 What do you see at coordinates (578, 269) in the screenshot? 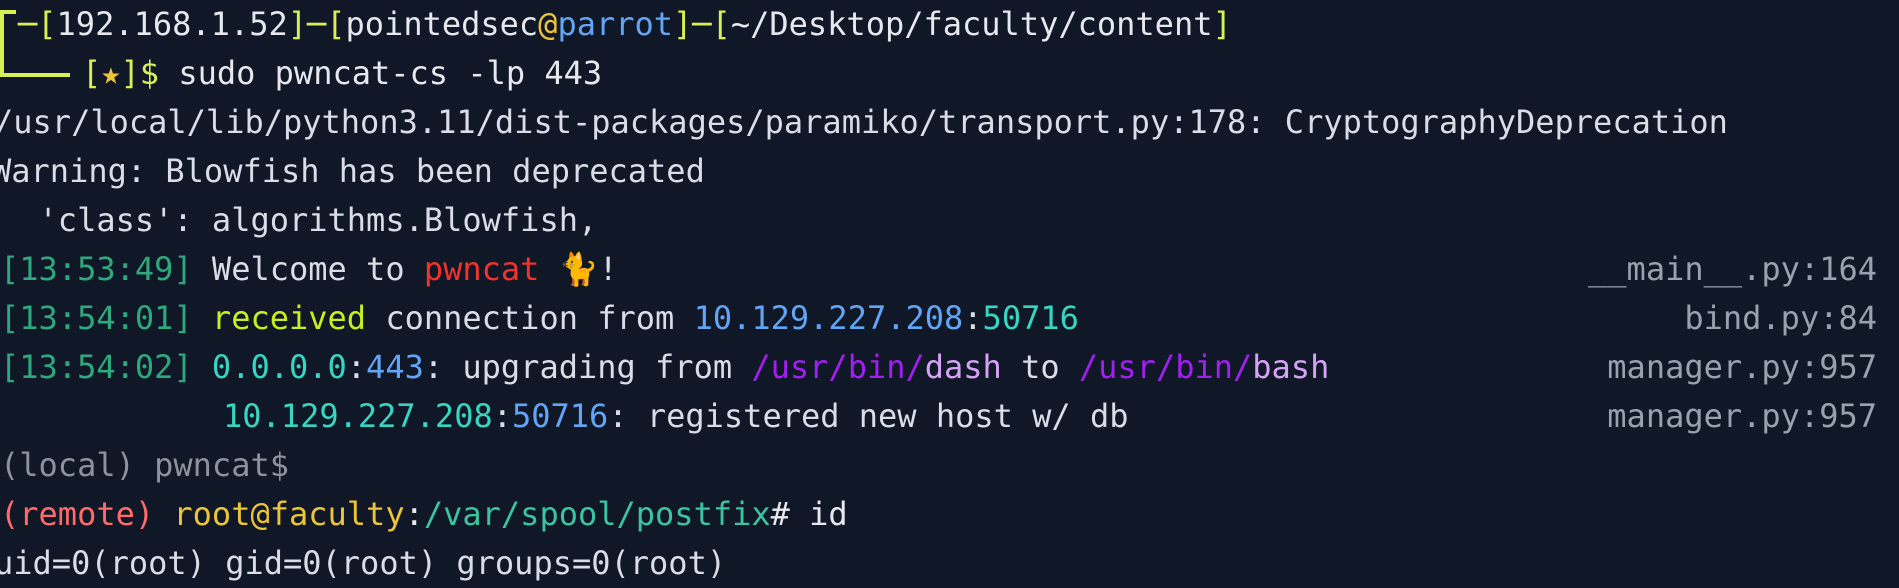
I see `cat-icon: 🐈` at bounding box center [578, 269].